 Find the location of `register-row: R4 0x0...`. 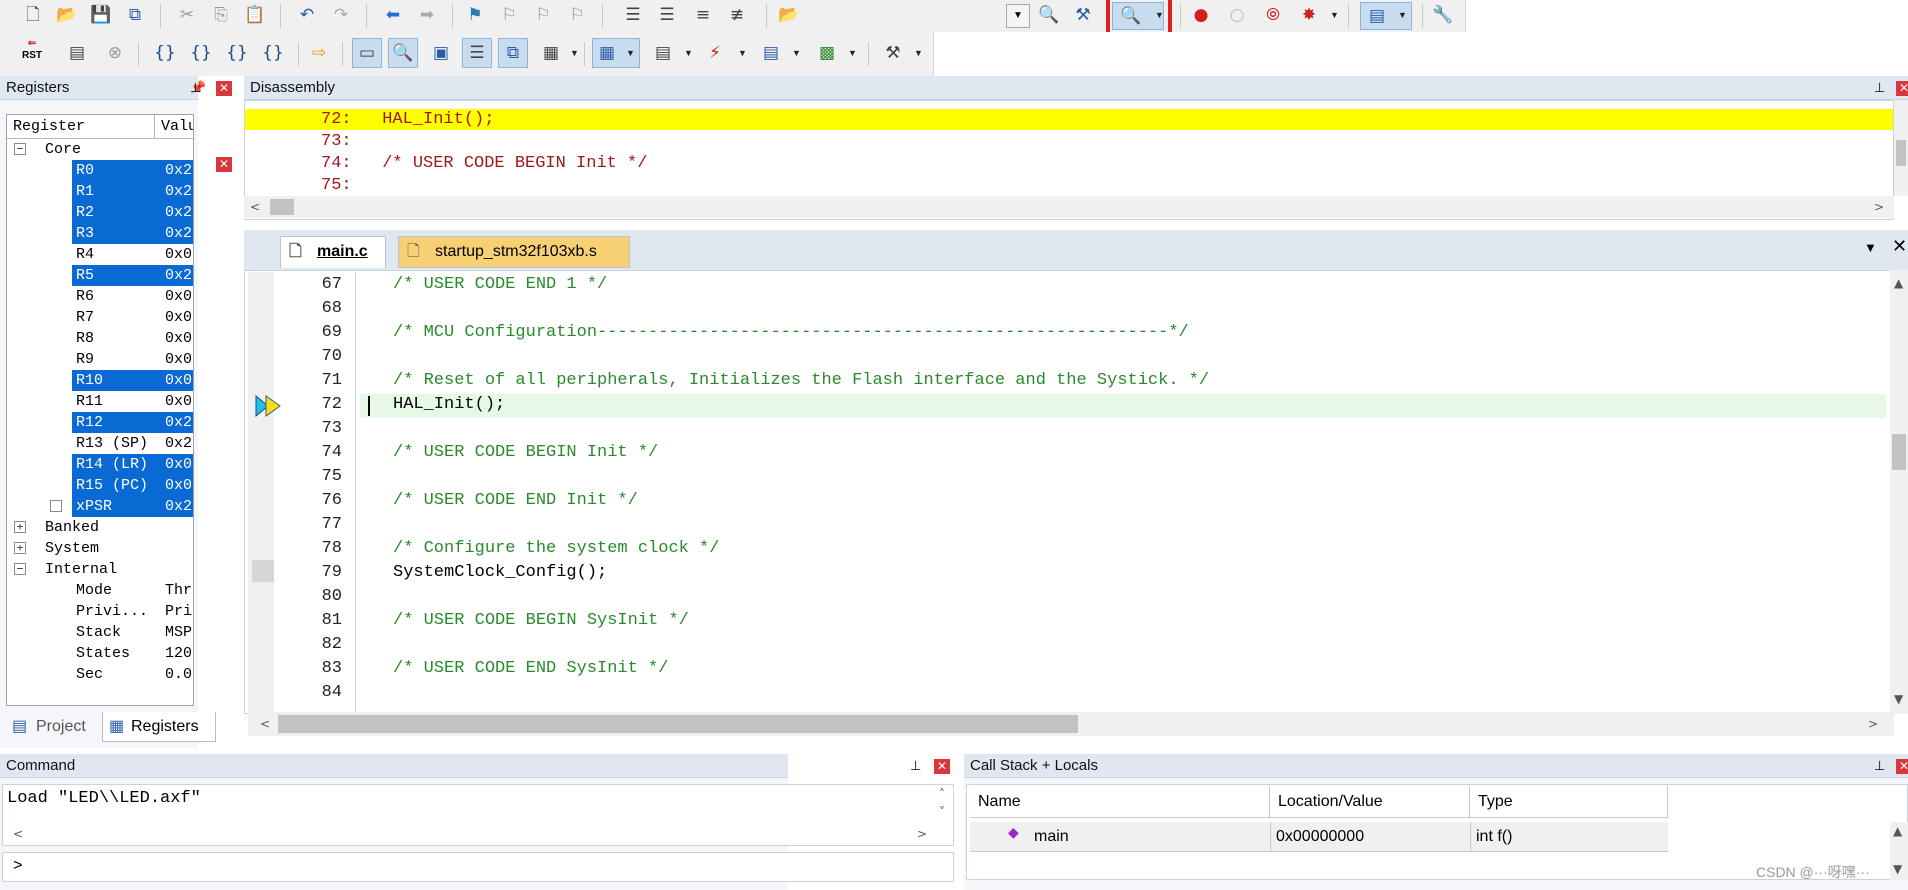

register-row: R4 0x0... is located at coordinates (100, 254).